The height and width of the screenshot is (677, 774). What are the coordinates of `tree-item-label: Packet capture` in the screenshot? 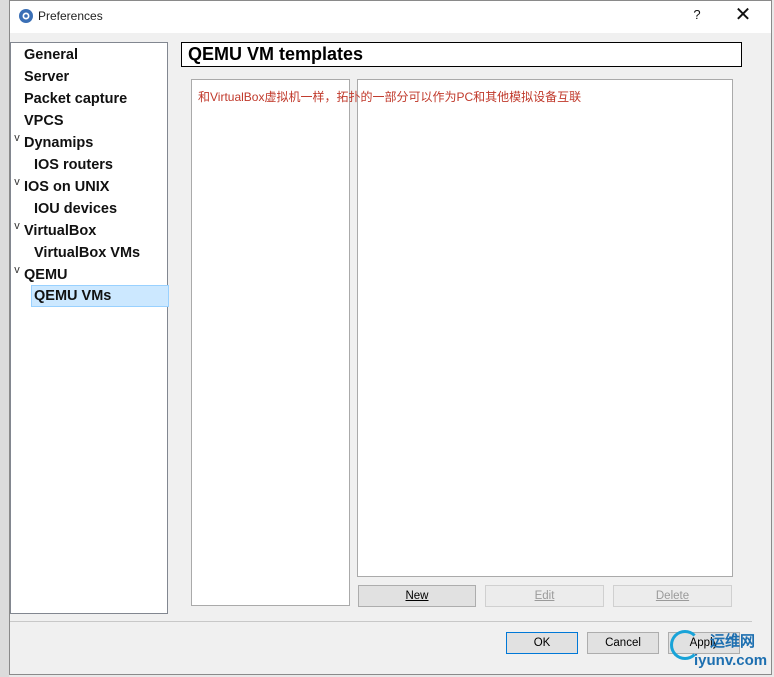 It's located at (76, 99).